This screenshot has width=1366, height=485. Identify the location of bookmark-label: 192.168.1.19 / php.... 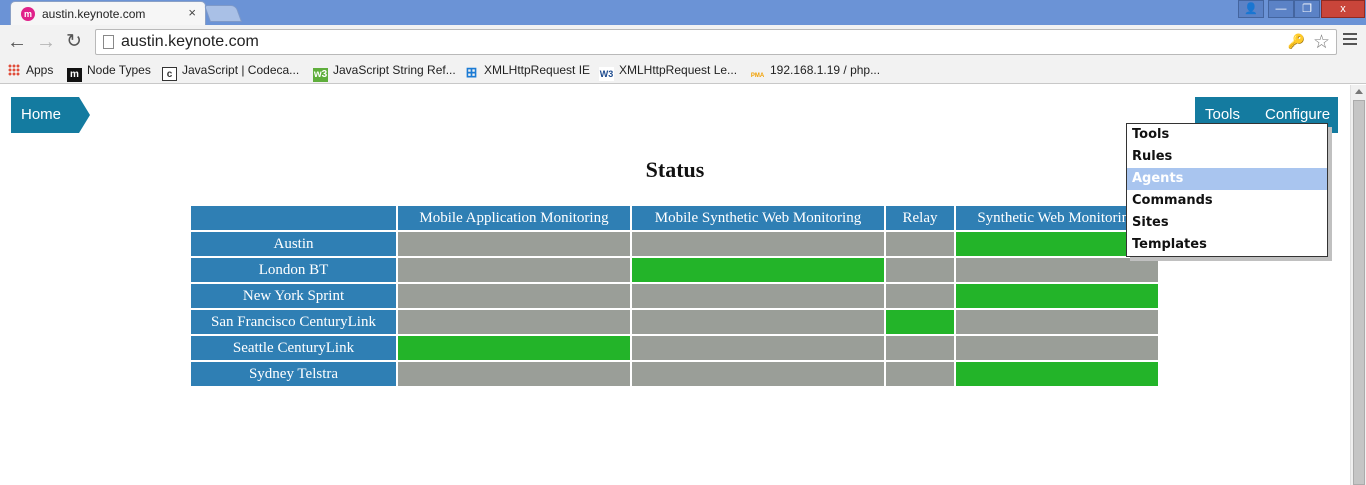
(825, 70).